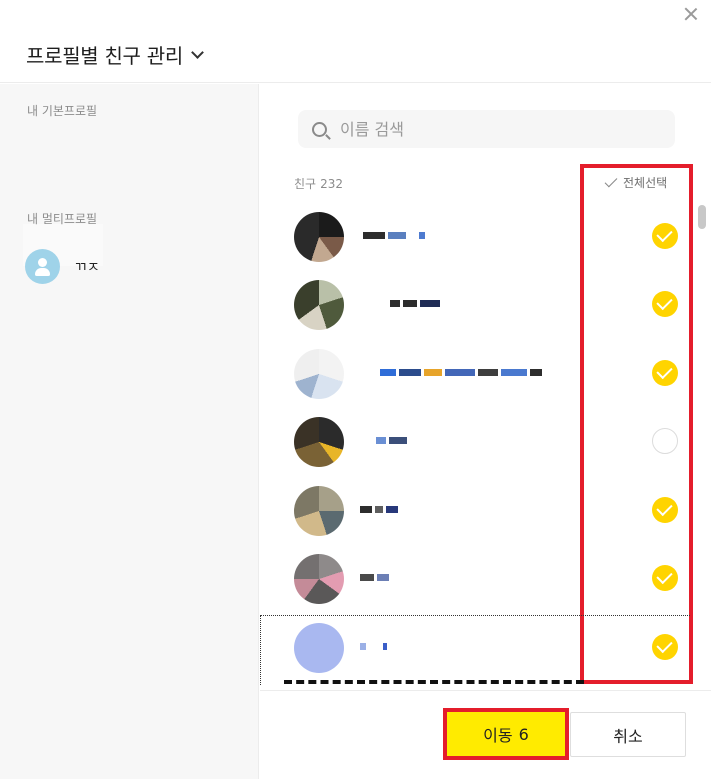 This screenshot has width=711, height=779. What do you see at coordinates (702, 217) in the screenshot?
I see `scrollbar-thumb` at bounding box center [702, 217].